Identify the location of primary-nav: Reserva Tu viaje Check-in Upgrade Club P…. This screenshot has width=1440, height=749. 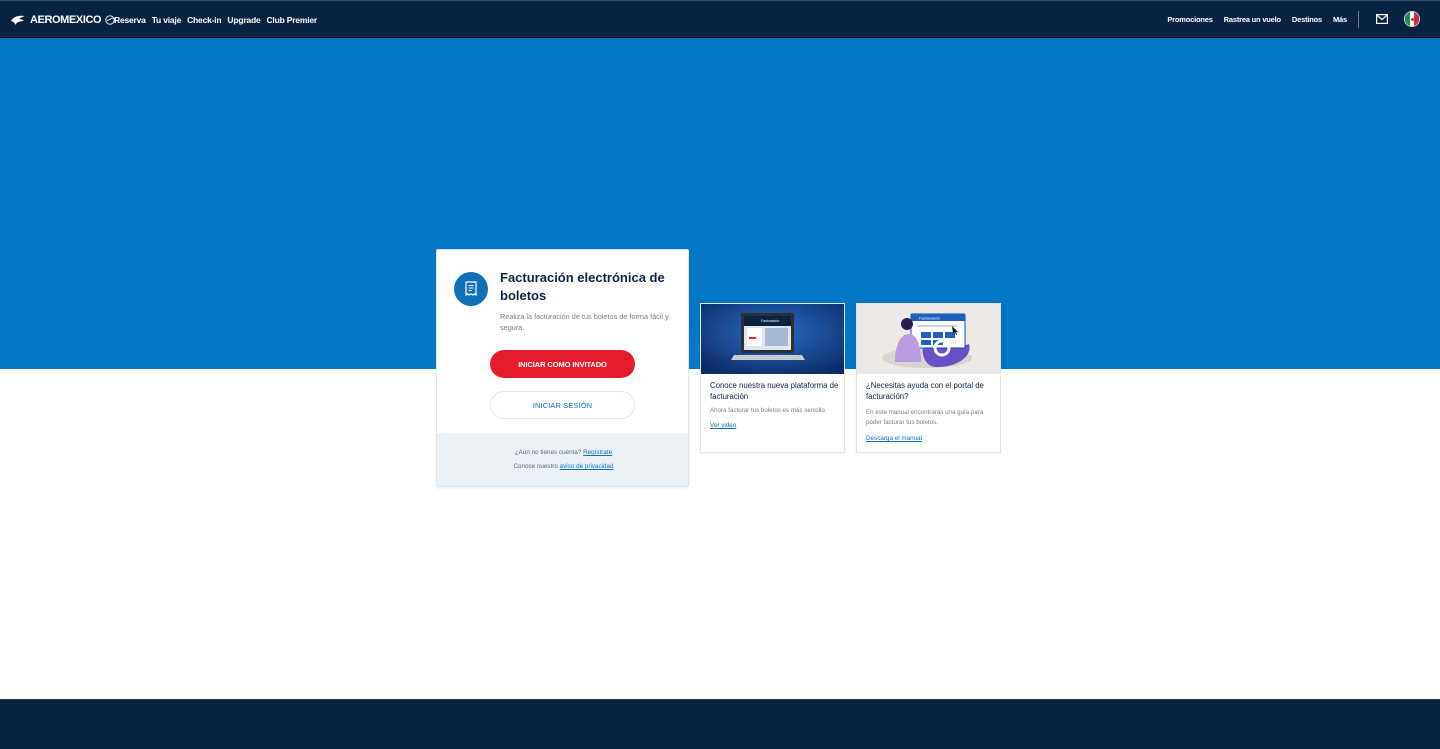
(215, 20).